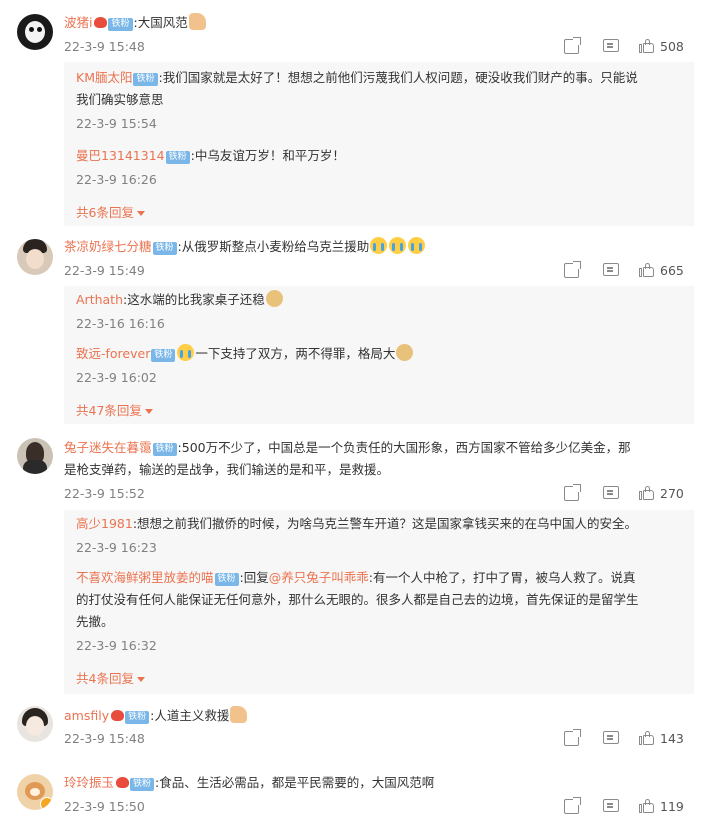 Image resolution: width=706 pixels, height=834 pixels. I want to click on reply-text: 我们确实够意思, so click(120, 99).